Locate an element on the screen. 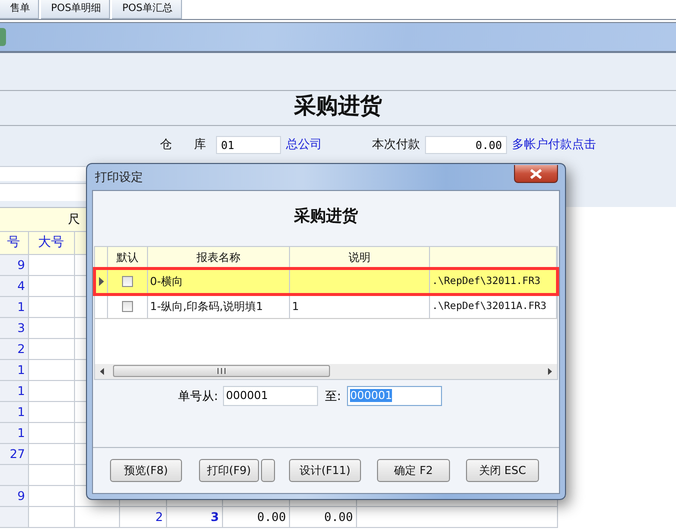  close-button is located at coordinates (536, 174).